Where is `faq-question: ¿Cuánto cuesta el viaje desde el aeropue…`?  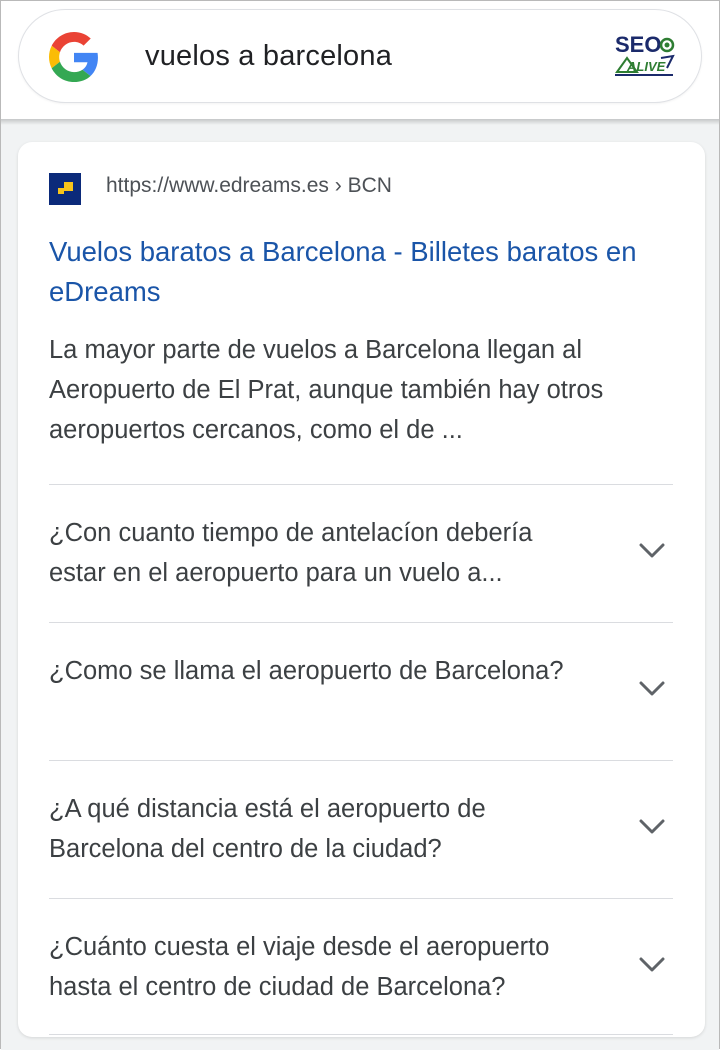 faq-question: ¿Cuánto cuesta el viaje desde el aeropue… is located at coordinates (299, 967).